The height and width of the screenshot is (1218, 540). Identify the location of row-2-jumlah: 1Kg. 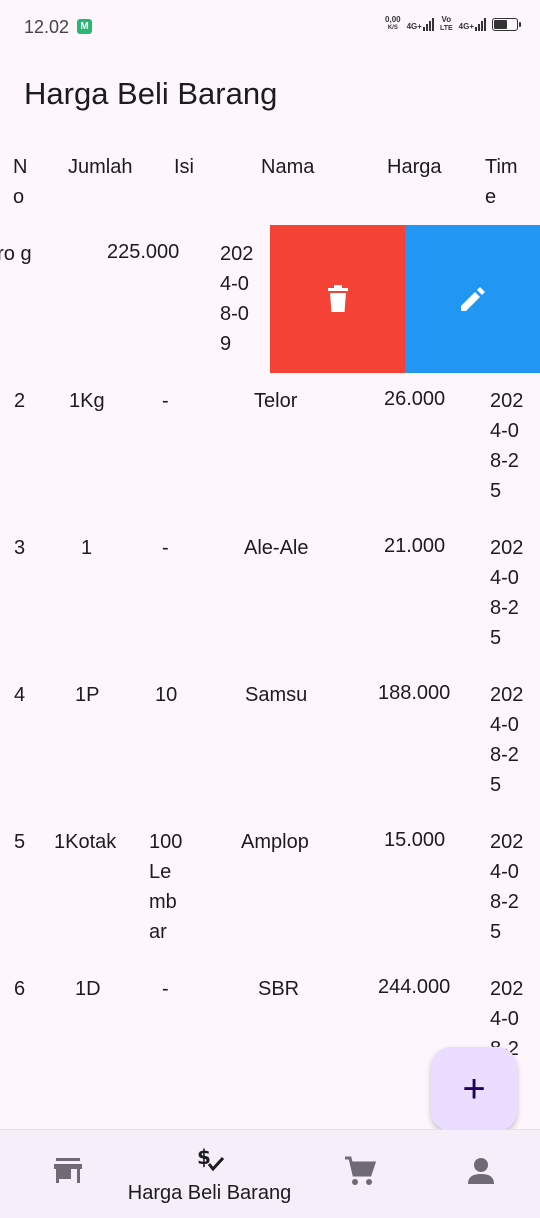
(87, 401).